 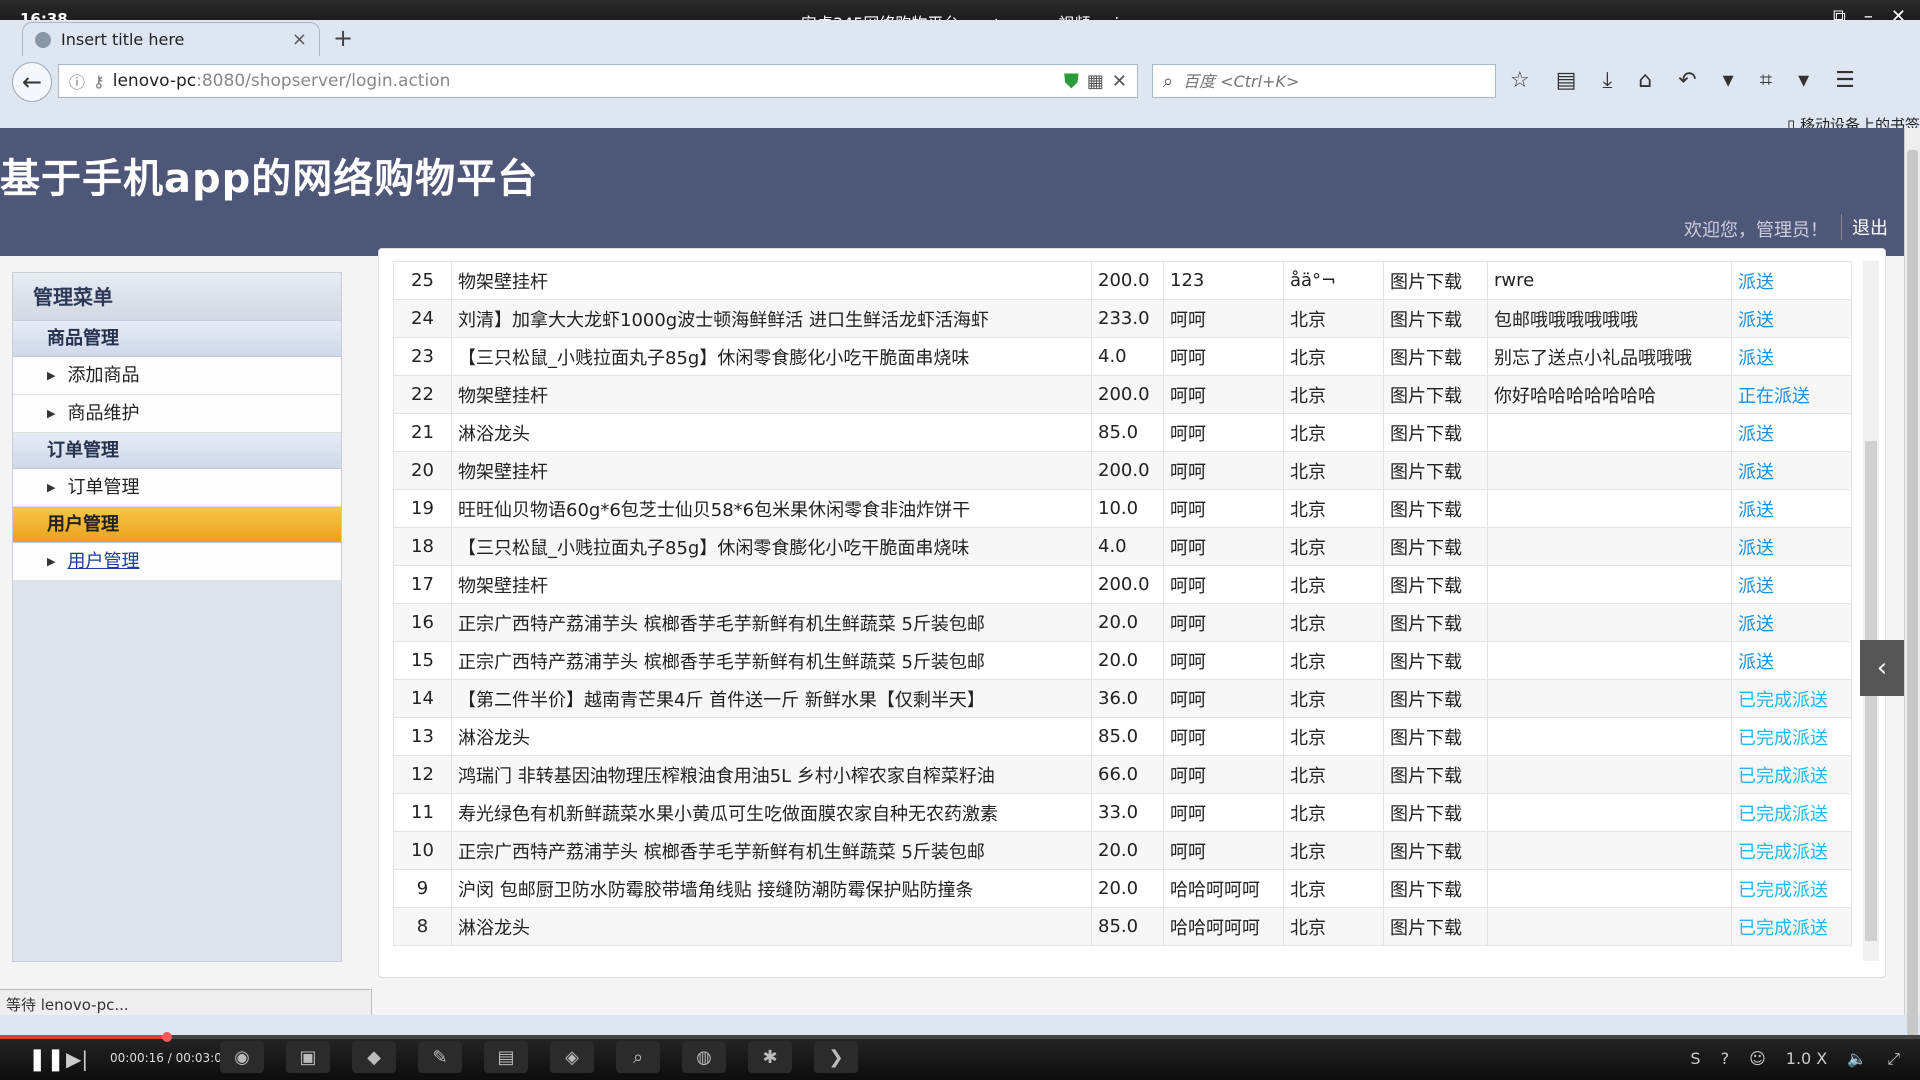 What do you see at coordinates (1520, 80) in the screenshot?
I see `star-icon: ☆` at bounding box center [1520, 80].